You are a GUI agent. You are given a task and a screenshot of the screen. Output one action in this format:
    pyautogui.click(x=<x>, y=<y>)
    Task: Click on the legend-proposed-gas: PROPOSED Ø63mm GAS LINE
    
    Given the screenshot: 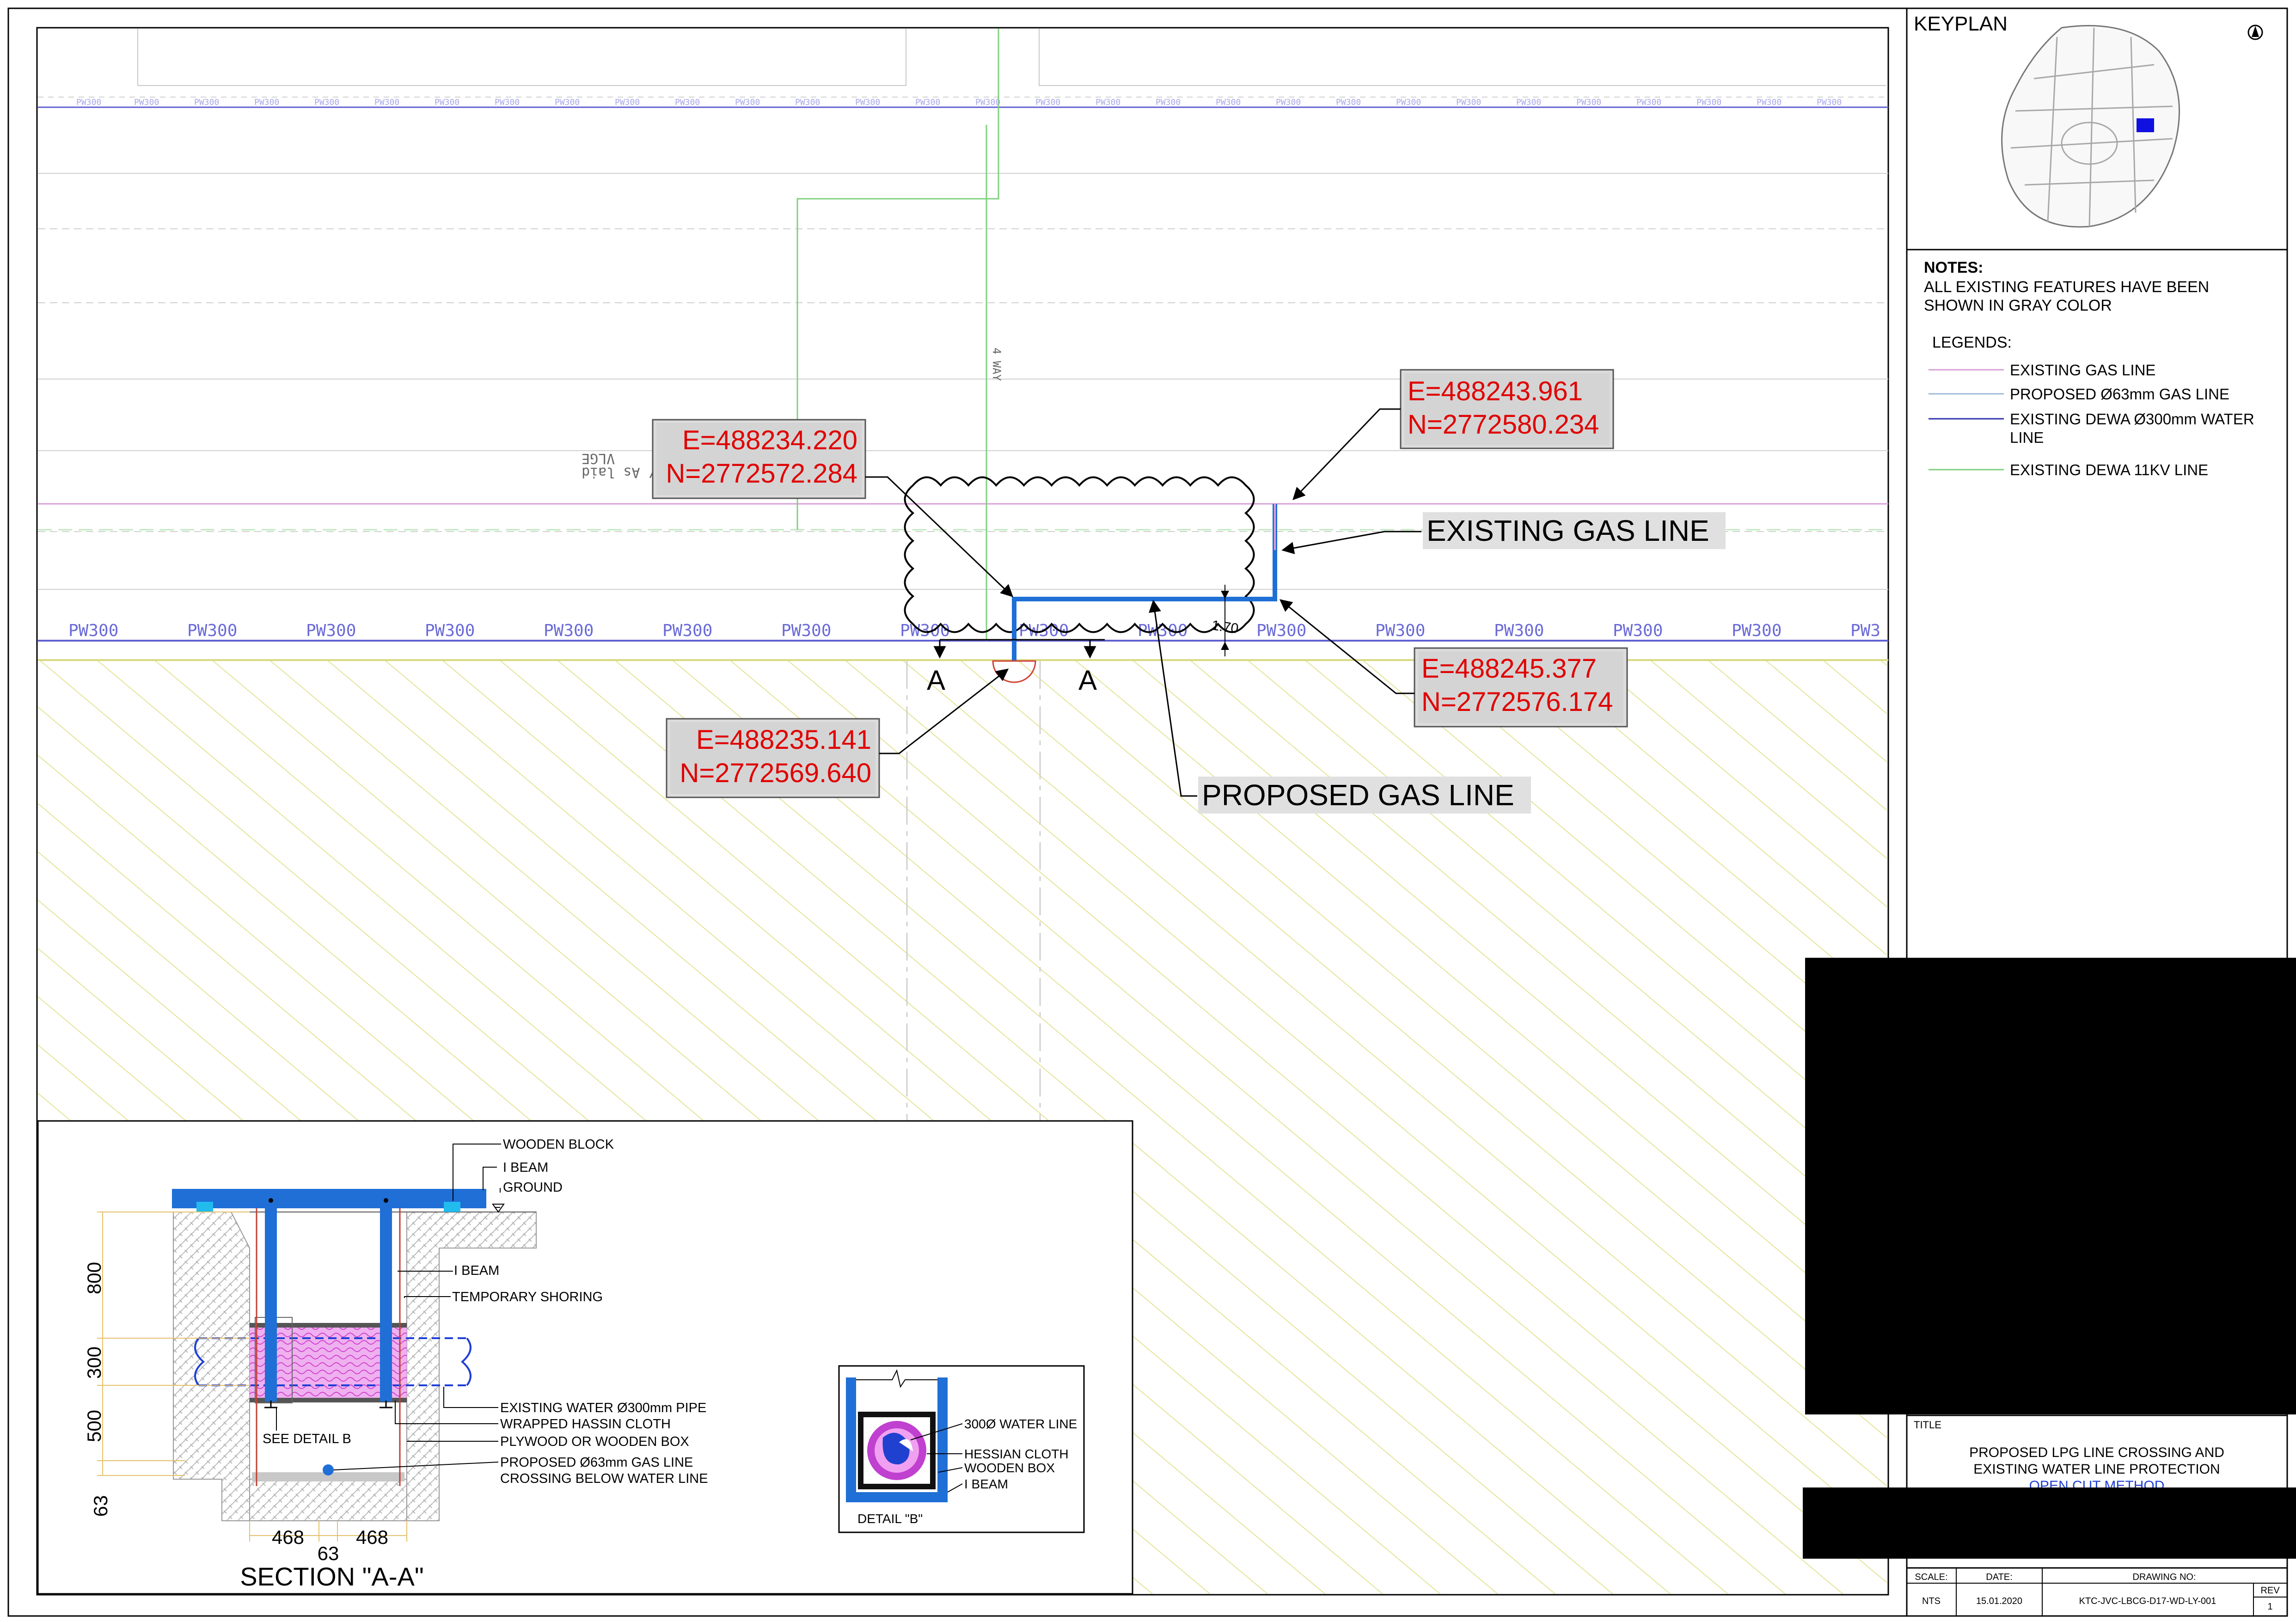 What is the action you would take?
    pyautogui.click(x=2119, y=394)
    